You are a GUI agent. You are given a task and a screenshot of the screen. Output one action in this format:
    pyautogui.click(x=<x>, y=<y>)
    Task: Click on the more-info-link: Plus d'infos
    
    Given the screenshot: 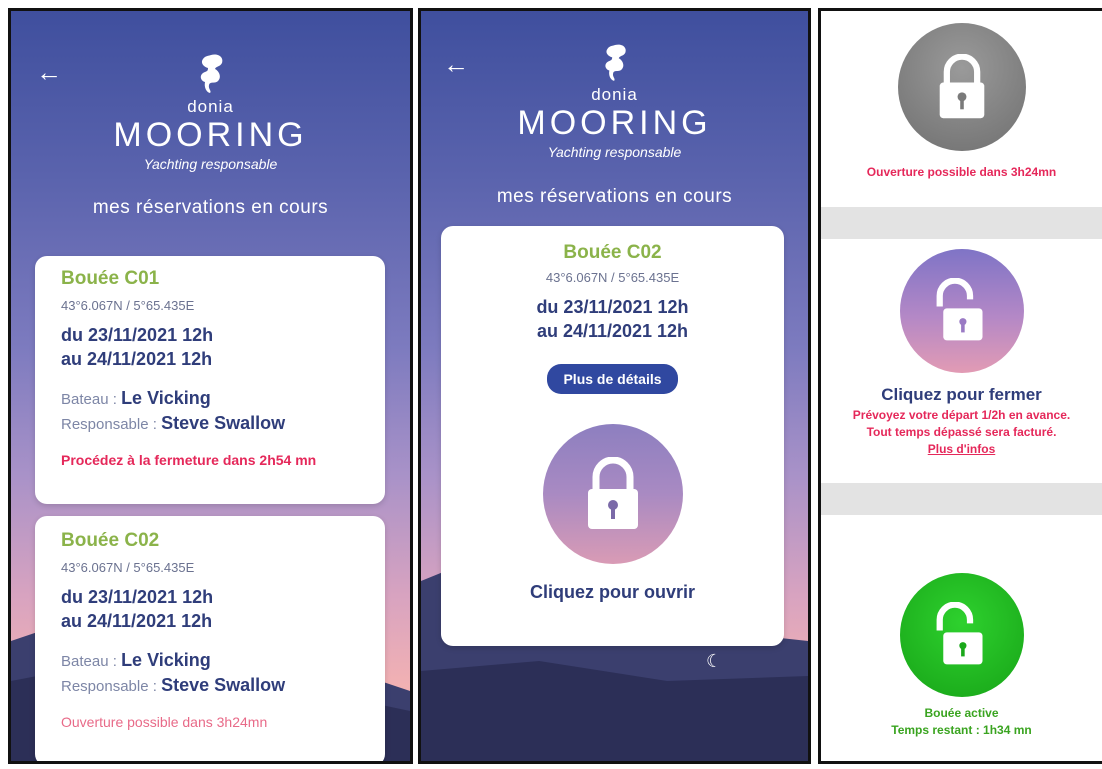 What is the action you would take?
    pyautogui.click(x=961, y=449)
    